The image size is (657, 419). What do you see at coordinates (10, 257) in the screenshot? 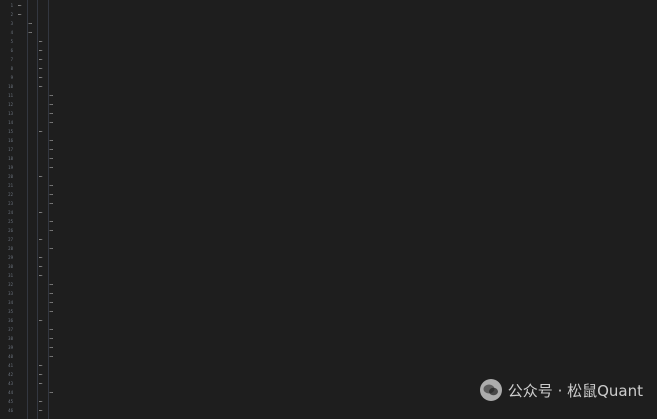
I see `line-number: 29` at bounding box center [10, 257].